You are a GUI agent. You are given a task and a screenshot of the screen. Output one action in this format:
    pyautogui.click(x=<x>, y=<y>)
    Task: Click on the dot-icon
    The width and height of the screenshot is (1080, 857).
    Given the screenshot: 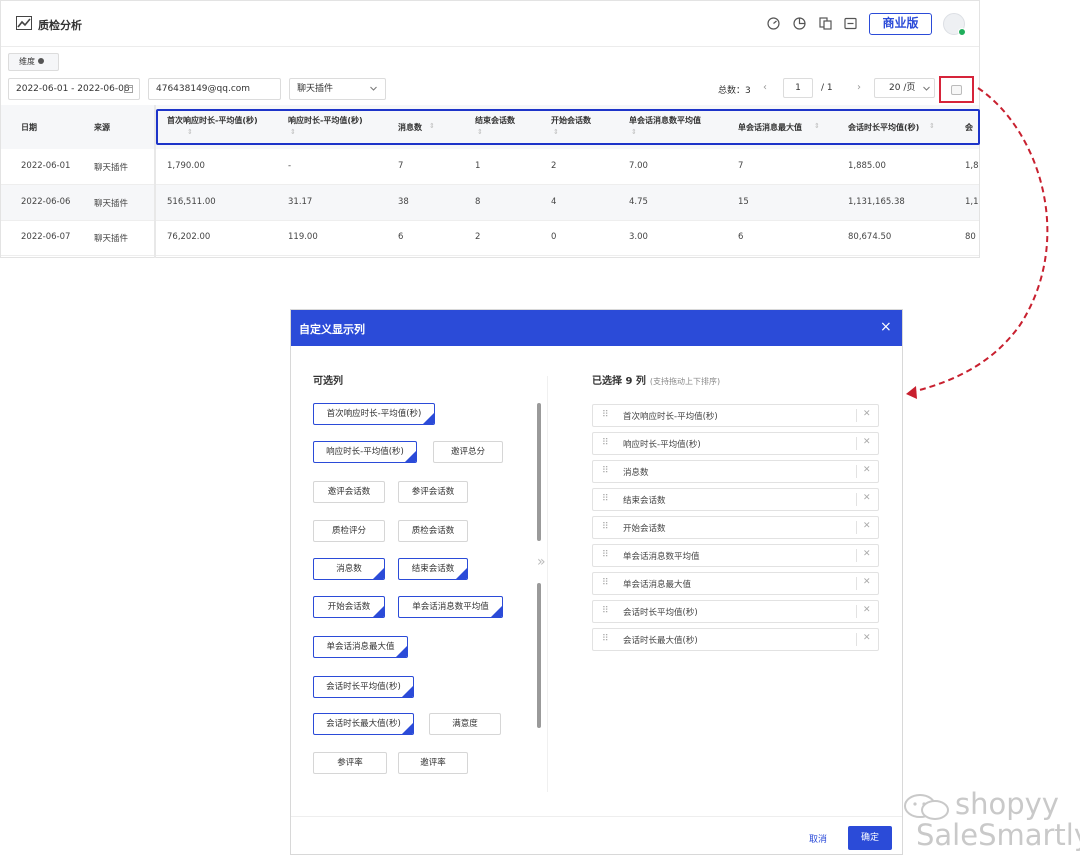 What is the action you would take?
    pyautogui.click(x=41, y=61)
    